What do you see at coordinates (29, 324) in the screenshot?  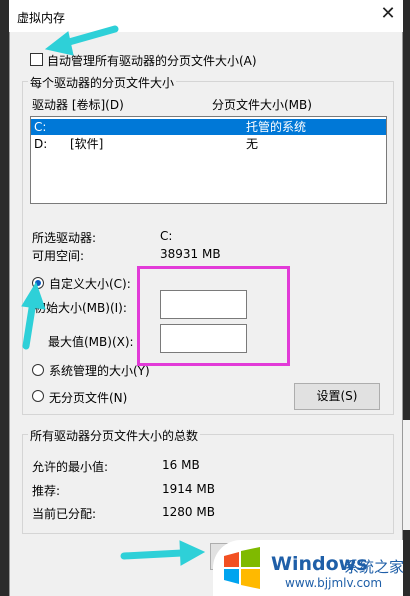 I see `arrow-to-custom-size` at bounding box center [29, 324].